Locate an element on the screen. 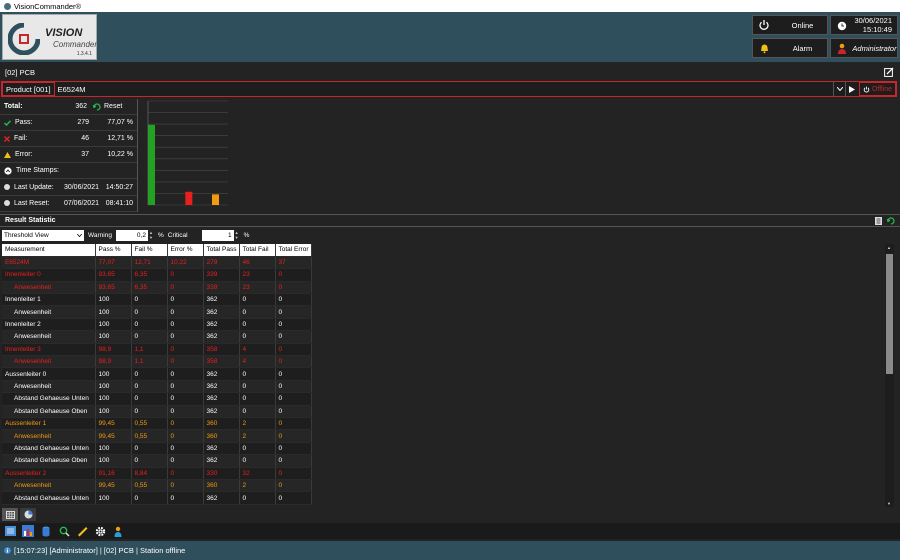  column-header: Error % is located at coordinates (185, 250).